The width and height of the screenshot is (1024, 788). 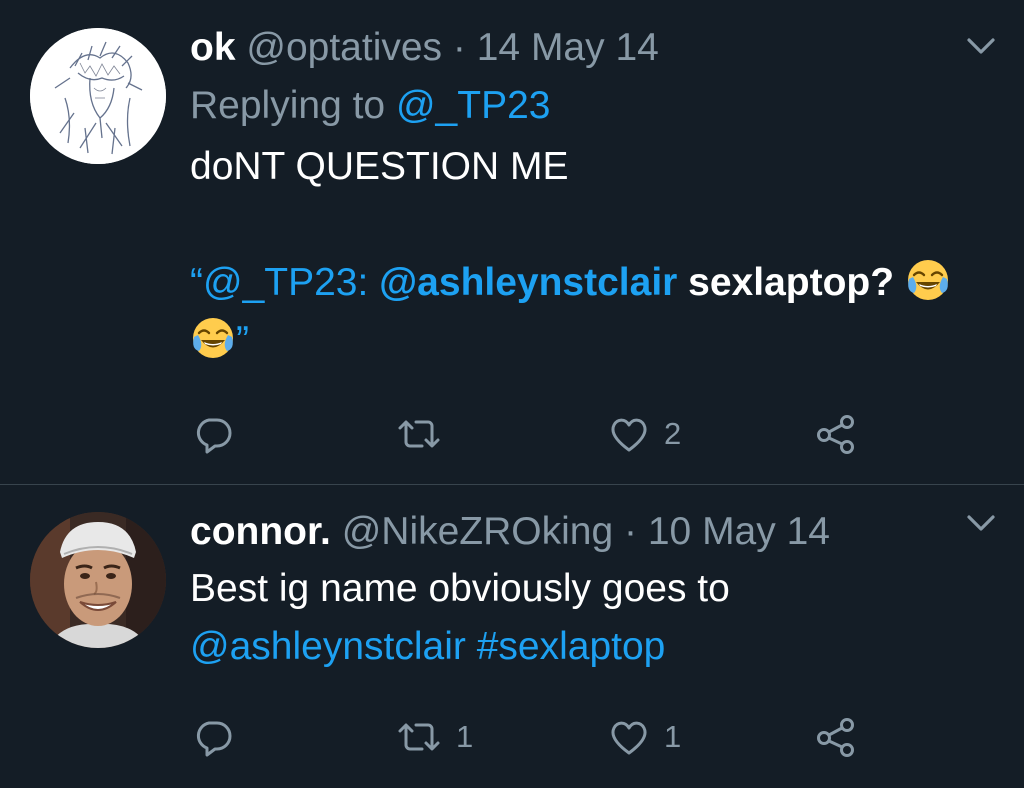 I want to click on sketch-drawing-avatar-icon, so click(x=98, y=96).